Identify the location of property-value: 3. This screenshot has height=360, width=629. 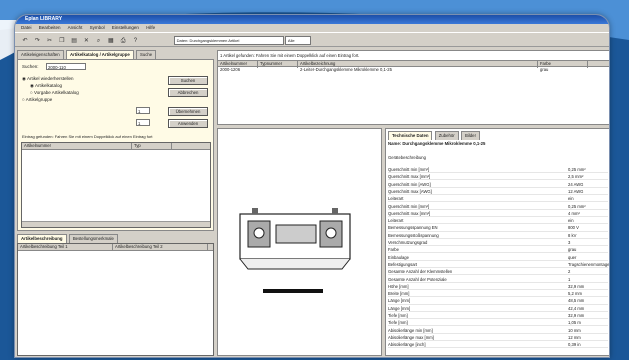
(569, 242).